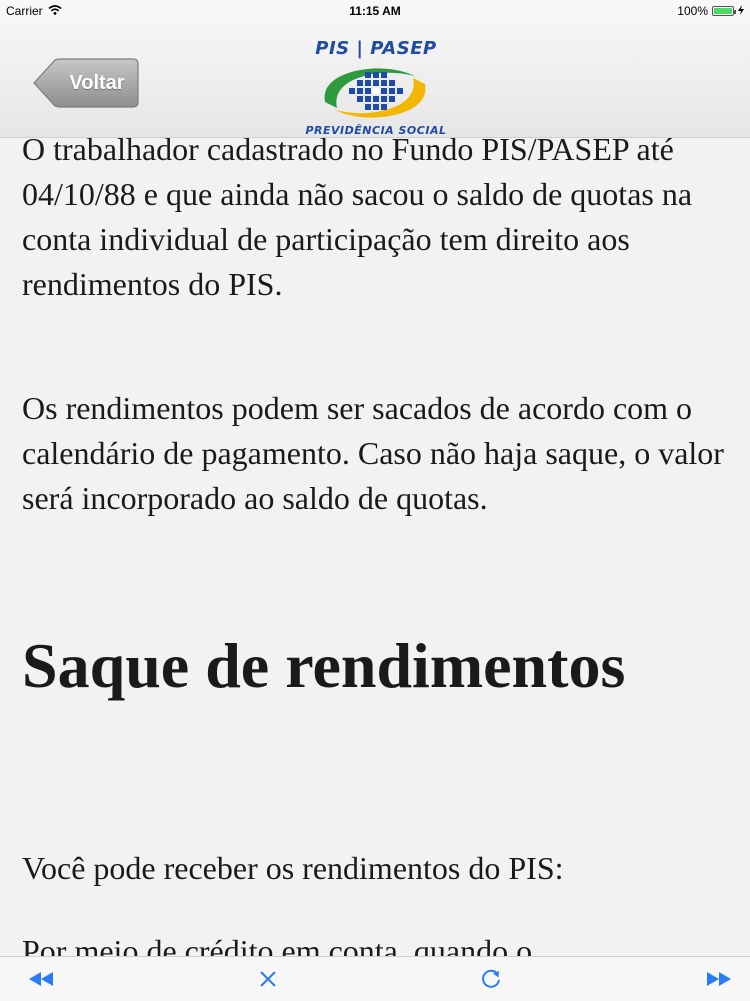 The width and height of the screenshot is (750, 1001). I want to click on status-bar: Carrier 11:15 AM 100%, so click(375, 11).